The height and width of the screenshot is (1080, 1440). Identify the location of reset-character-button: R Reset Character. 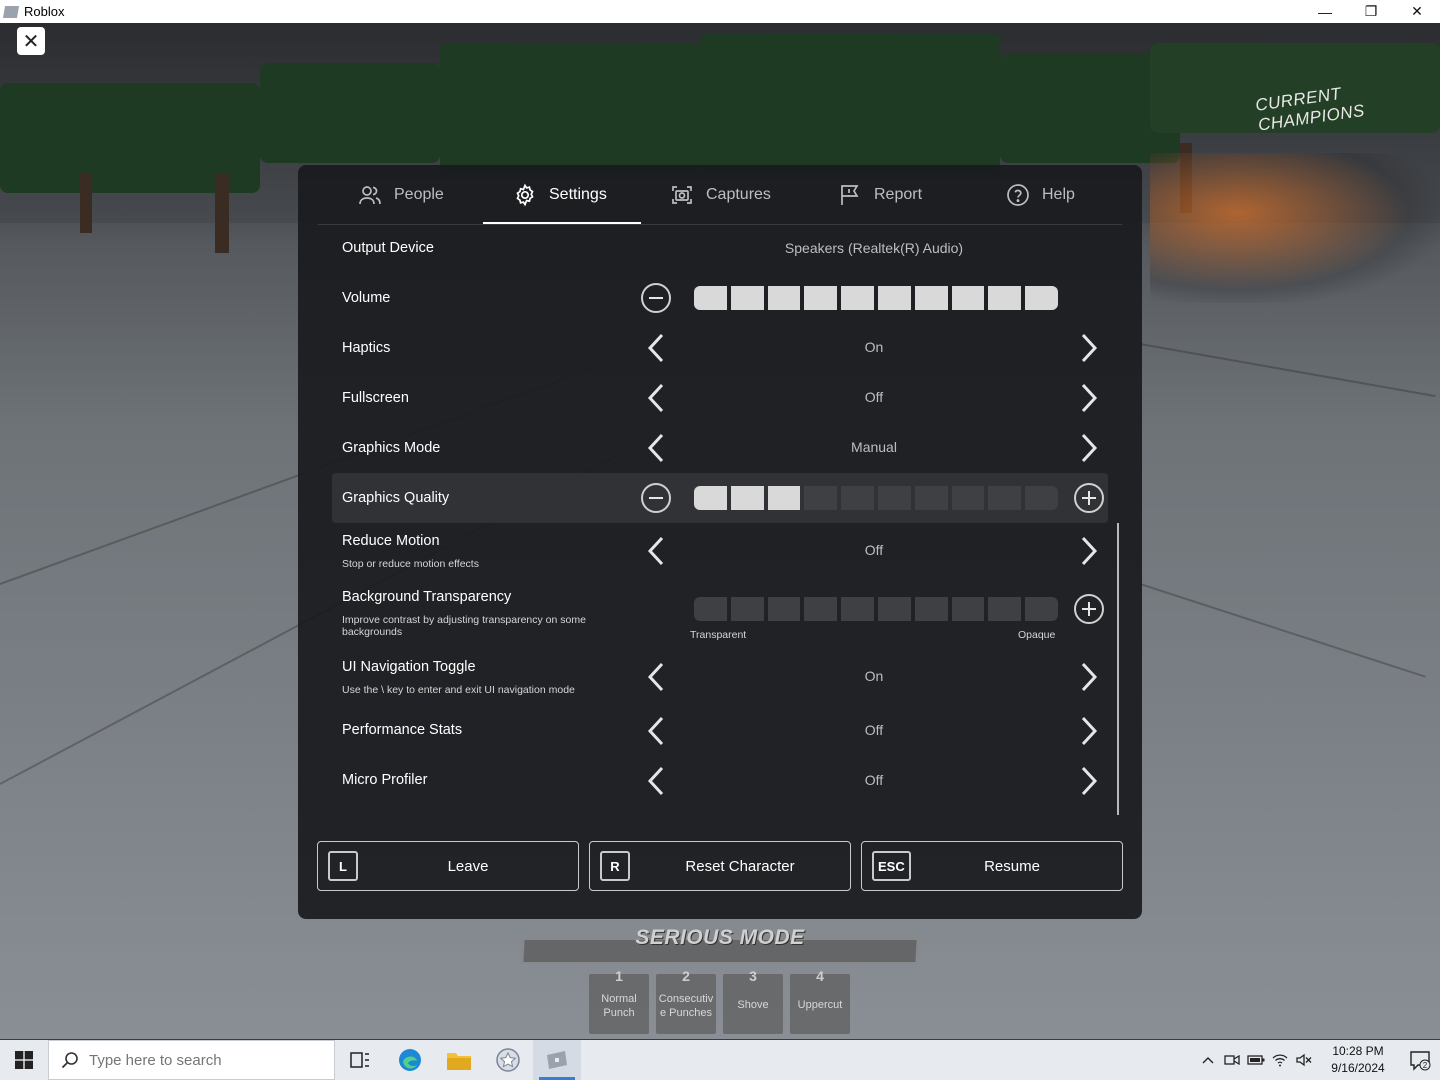
(720, 866).